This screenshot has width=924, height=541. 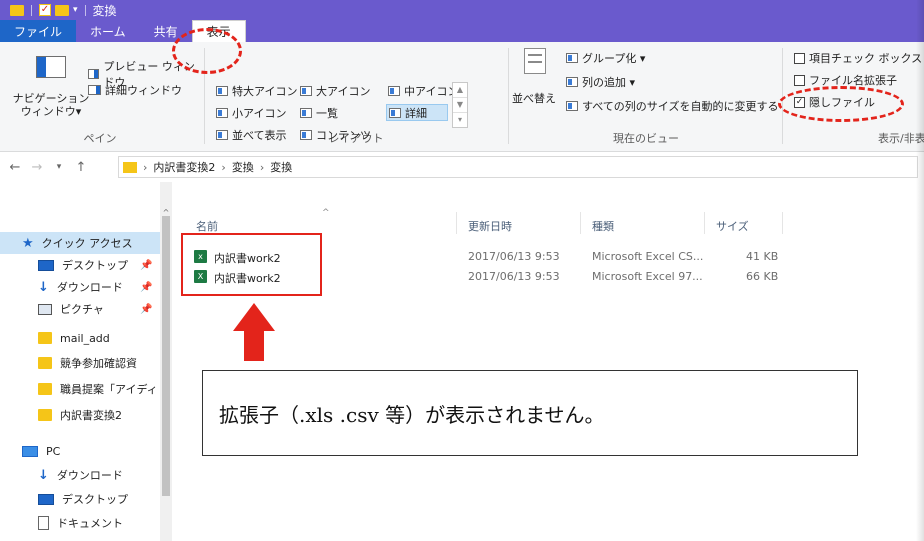 I want to click on group-separator, so click(x=508, y=96).